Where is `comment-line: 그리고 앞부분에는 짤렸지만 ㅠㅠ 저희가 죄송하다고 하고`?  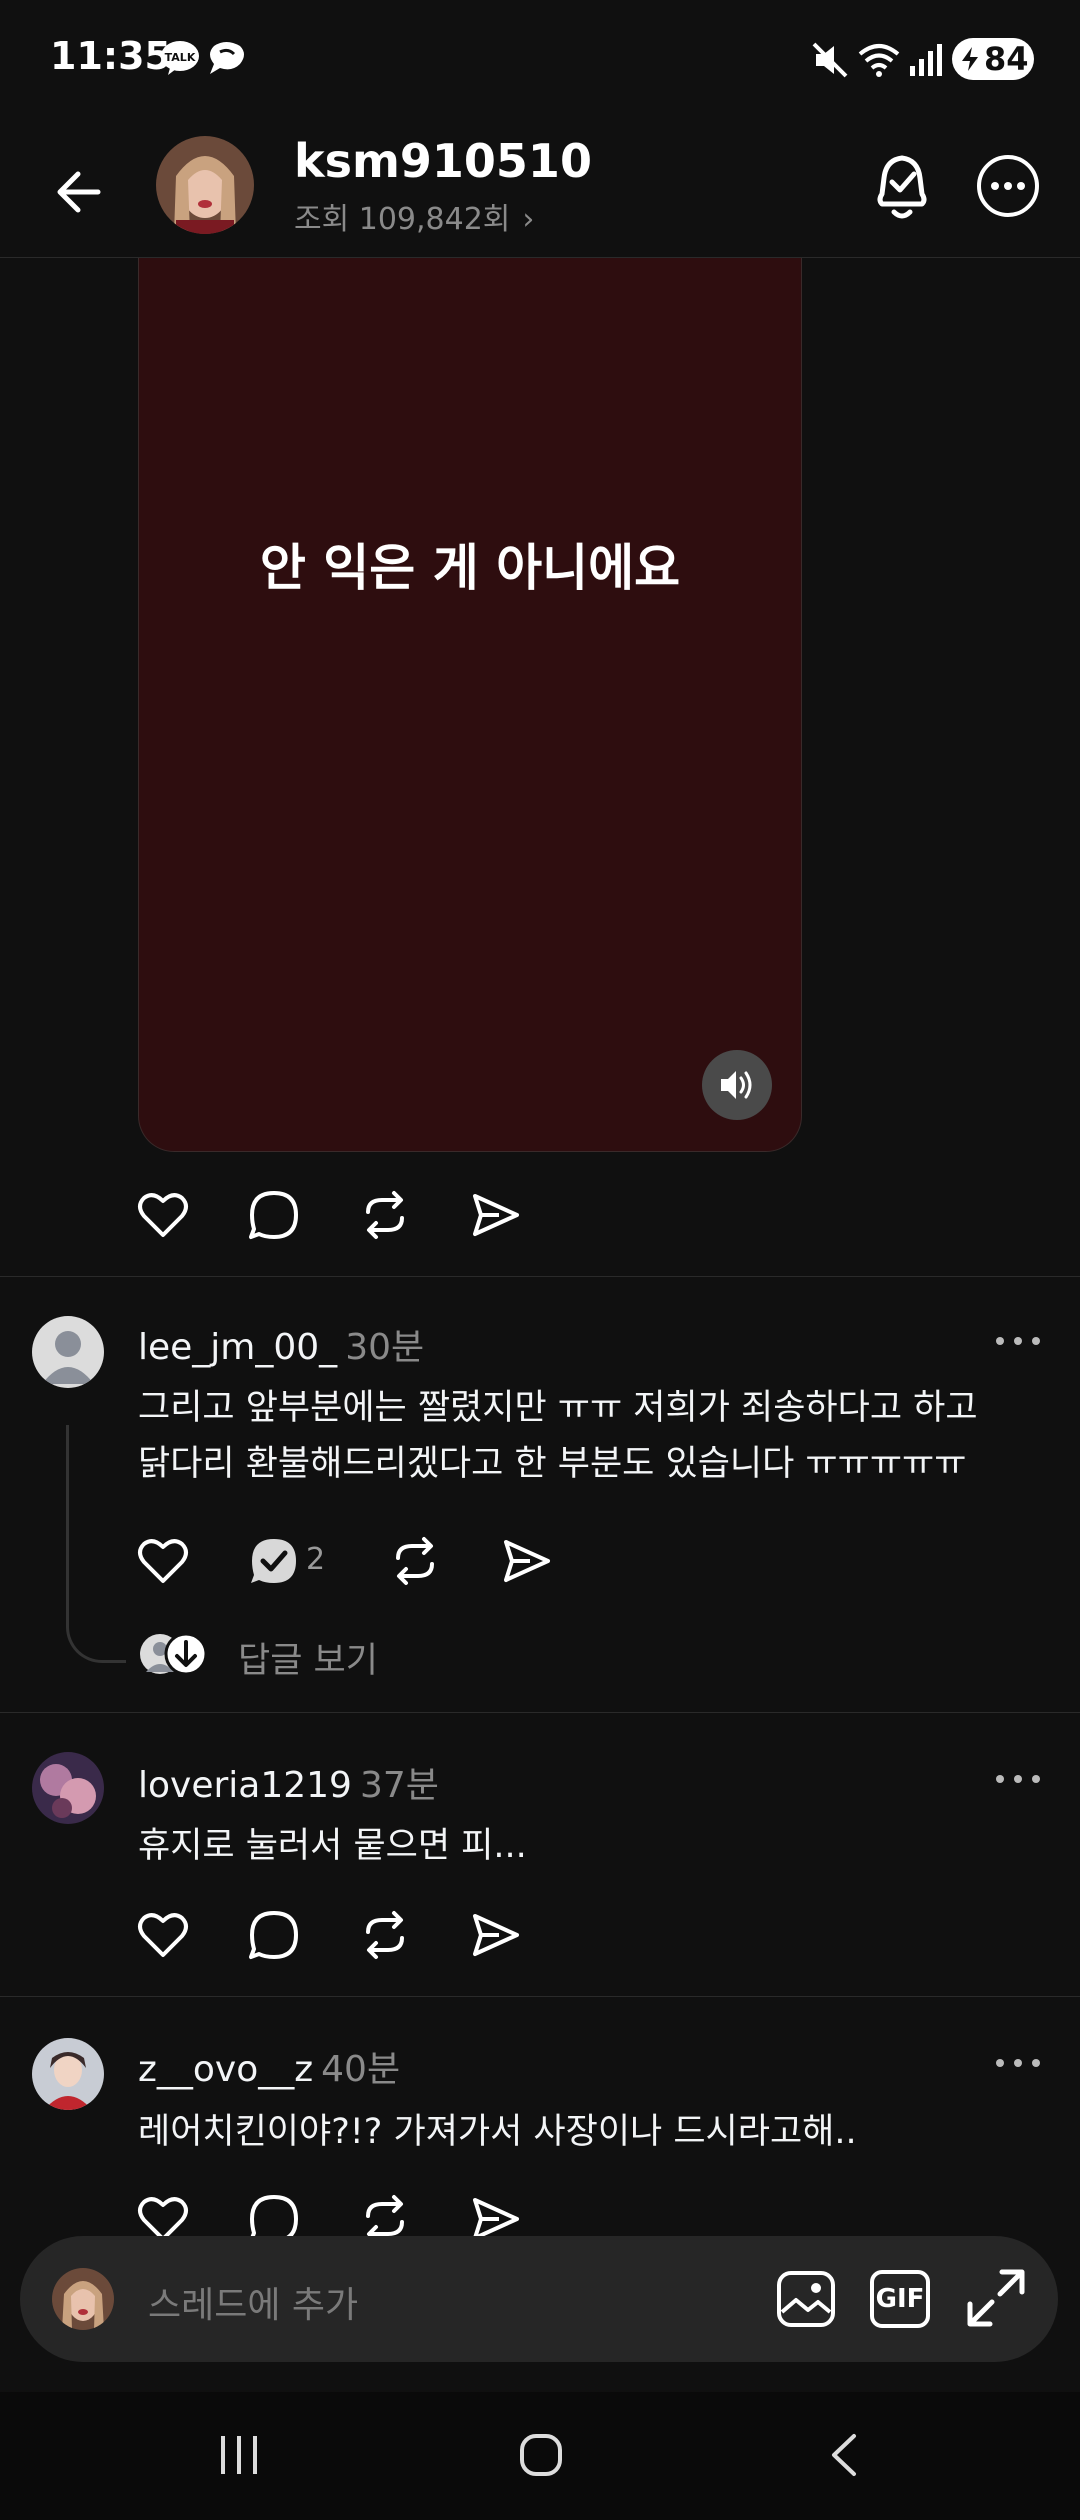
comment-line: 그리고 앞부분에는 짤렸지만 ㅠㅠ 저희가 죄송하다고 하고 is located at coordinates (558, 1408).